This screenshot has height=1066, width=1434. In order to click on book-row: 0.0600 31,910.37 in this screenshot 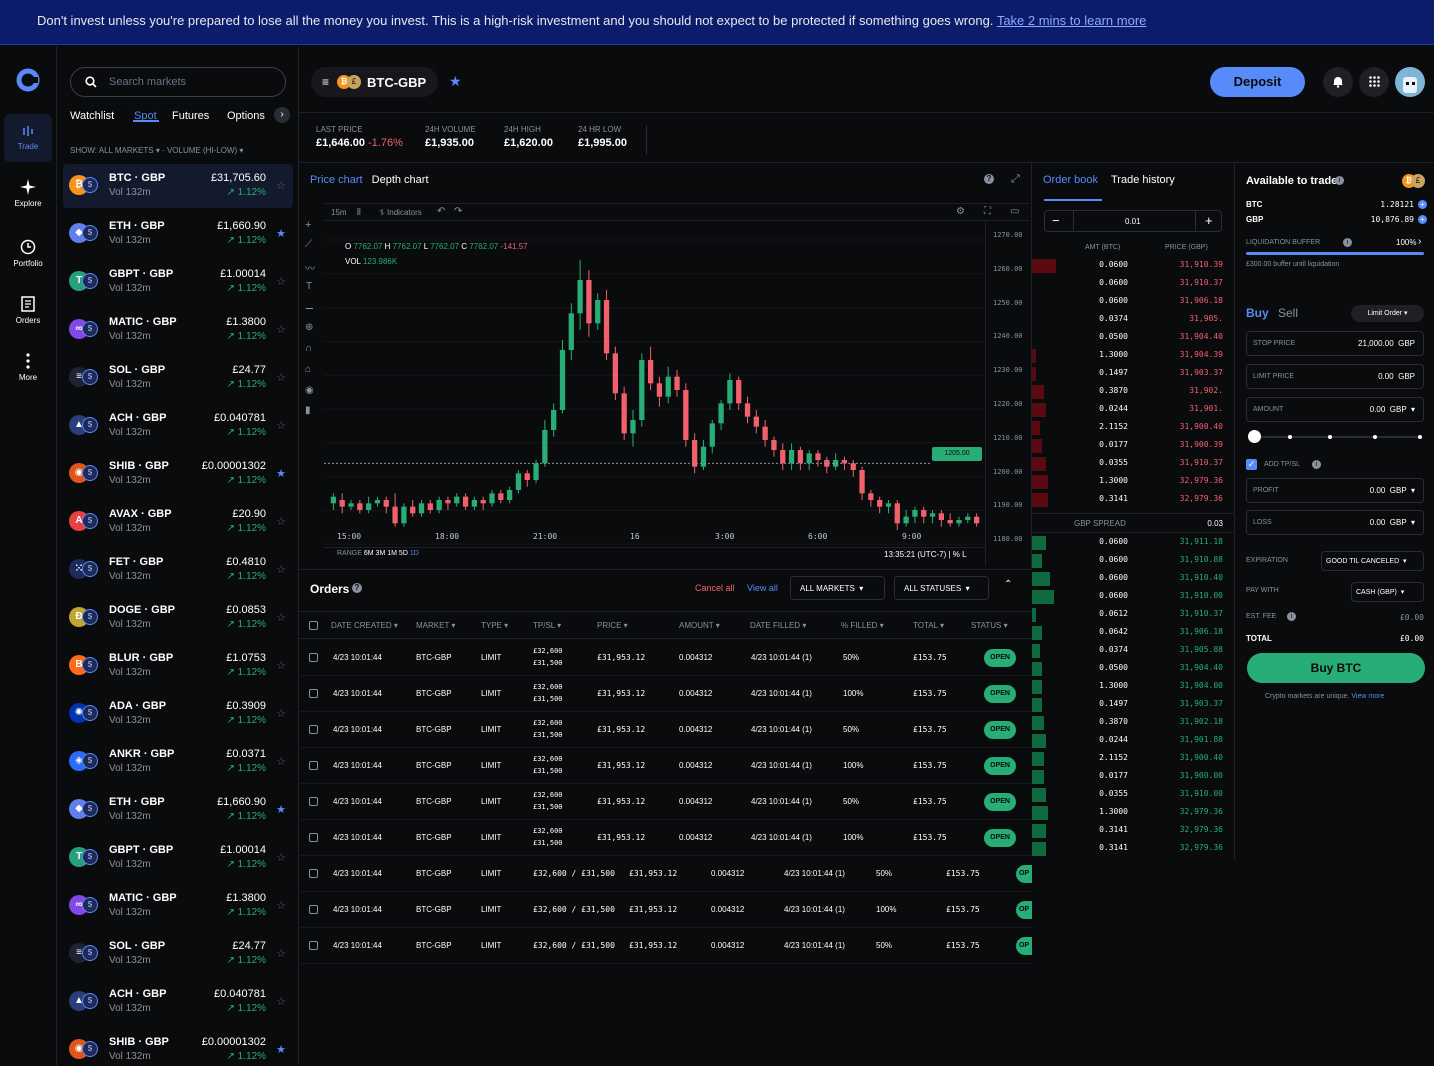, I will do `click(1133, 284)`.